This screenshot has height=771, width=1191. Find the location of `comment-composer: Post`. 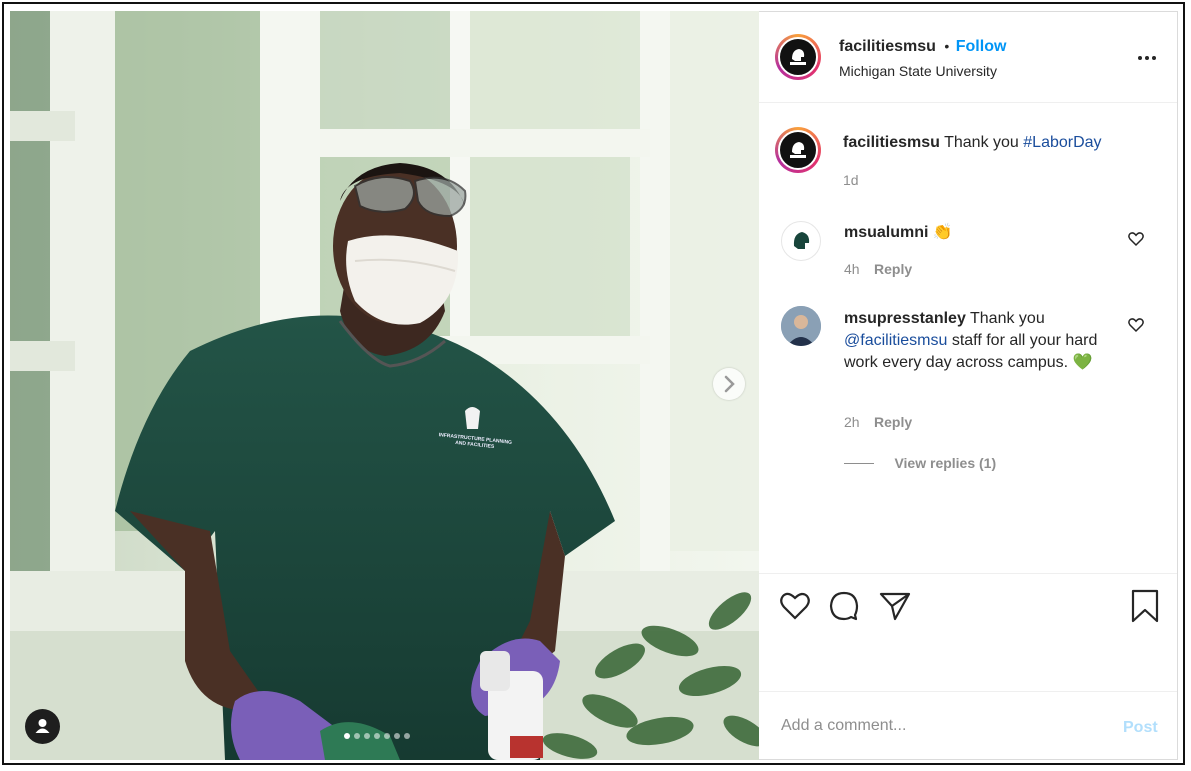

comment-composer: Post is located at coordinates (968, 726).